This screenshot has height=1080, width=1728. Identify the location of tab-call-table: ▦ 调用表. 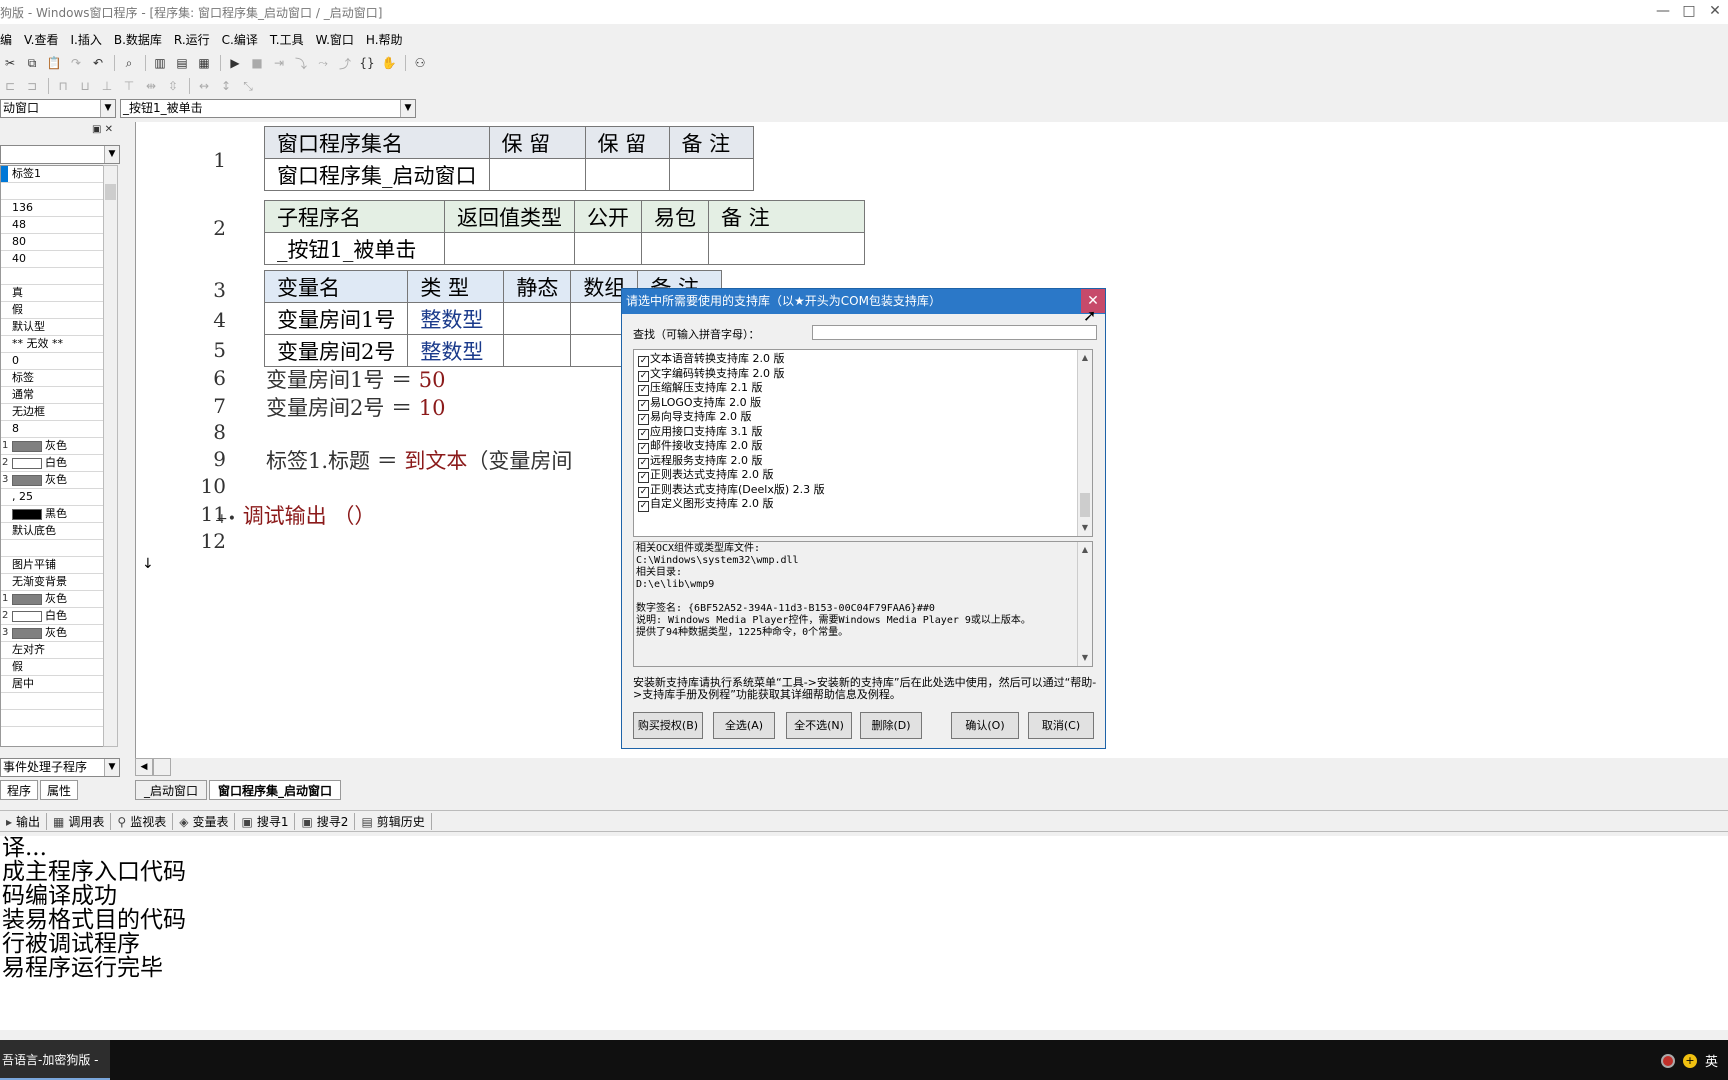
(79, 821).